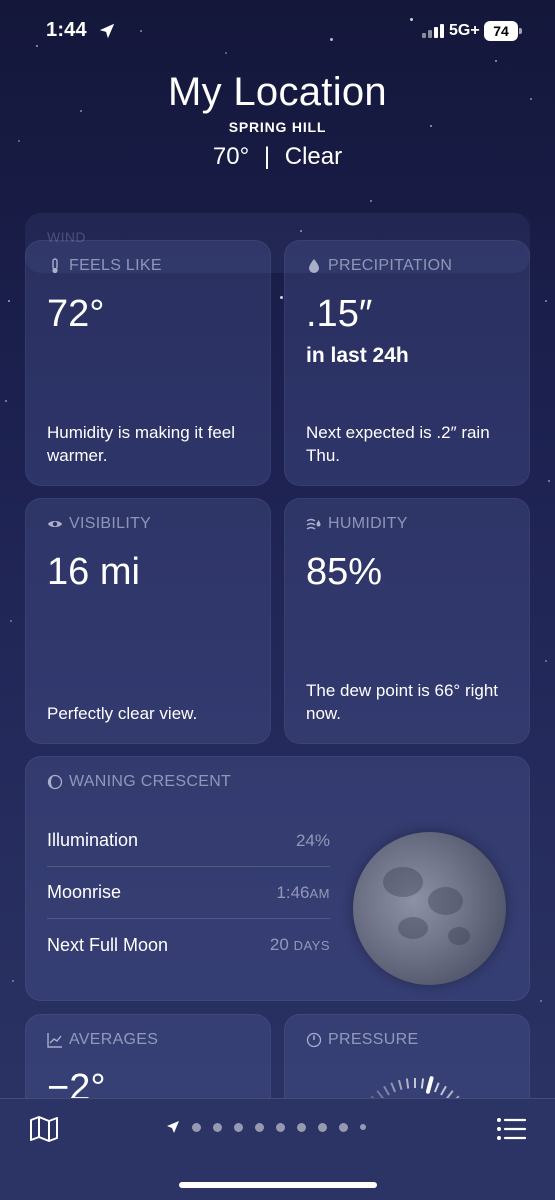 Image resolution: width=555 pixels, height=1200 pixels. What do you see at coordinates (433, 31) in the screenshot?
I see `signal-bars-icon` at bounding box center [433, 31].